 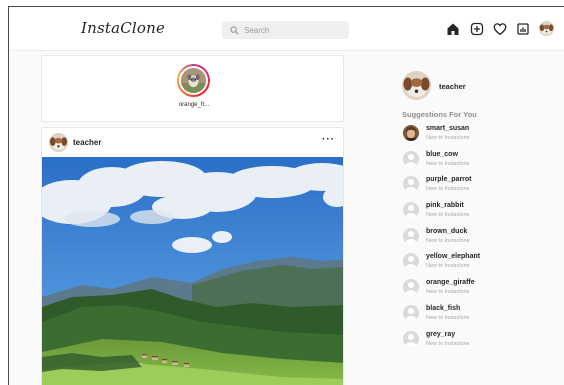 What do you see at coordinates (328, 139) in the screenshot?
I see `post-options-button: ···` at bounding box center [328, 139].